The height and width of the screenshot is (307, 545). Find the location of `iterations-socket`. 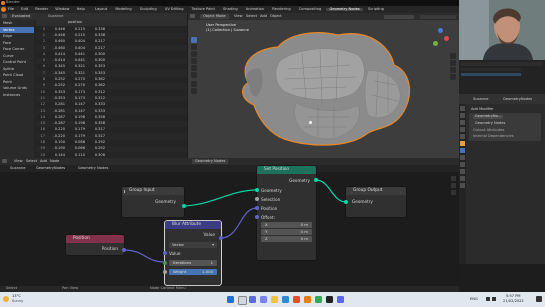

iterations-socket is located at coordinates (165, 263).